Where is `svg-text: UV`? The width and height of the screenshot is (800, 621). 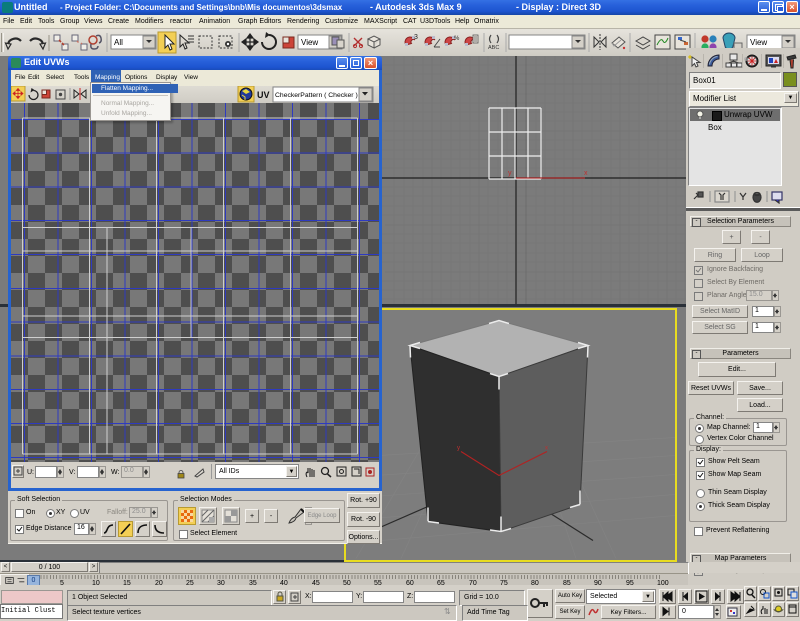 svg-text: UV is located at coordinates (263, 95).